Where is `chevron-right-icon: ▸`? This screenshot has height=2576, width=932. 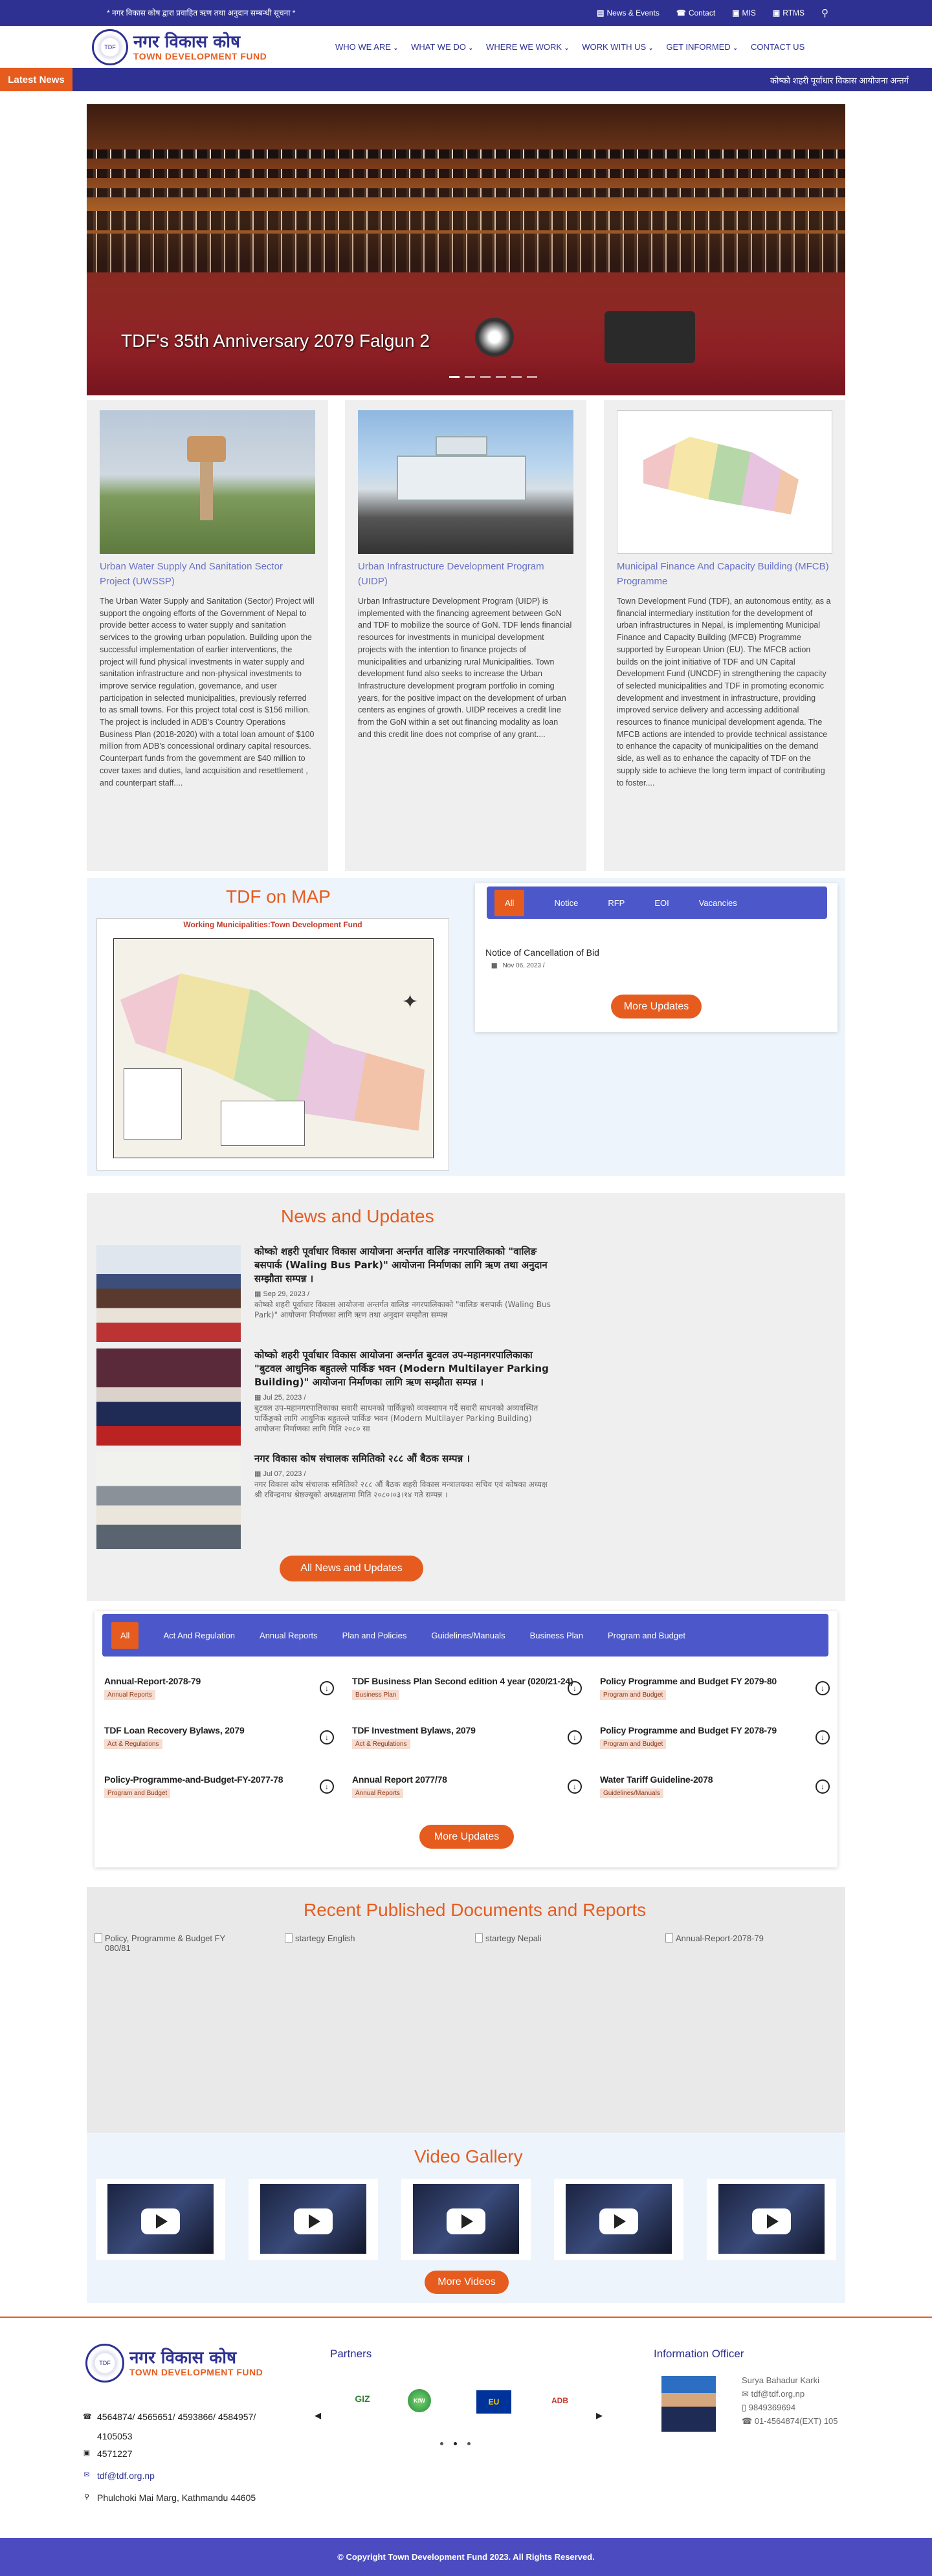
chevron-right-icon: ▸ is located at coordinates (599, 2415).